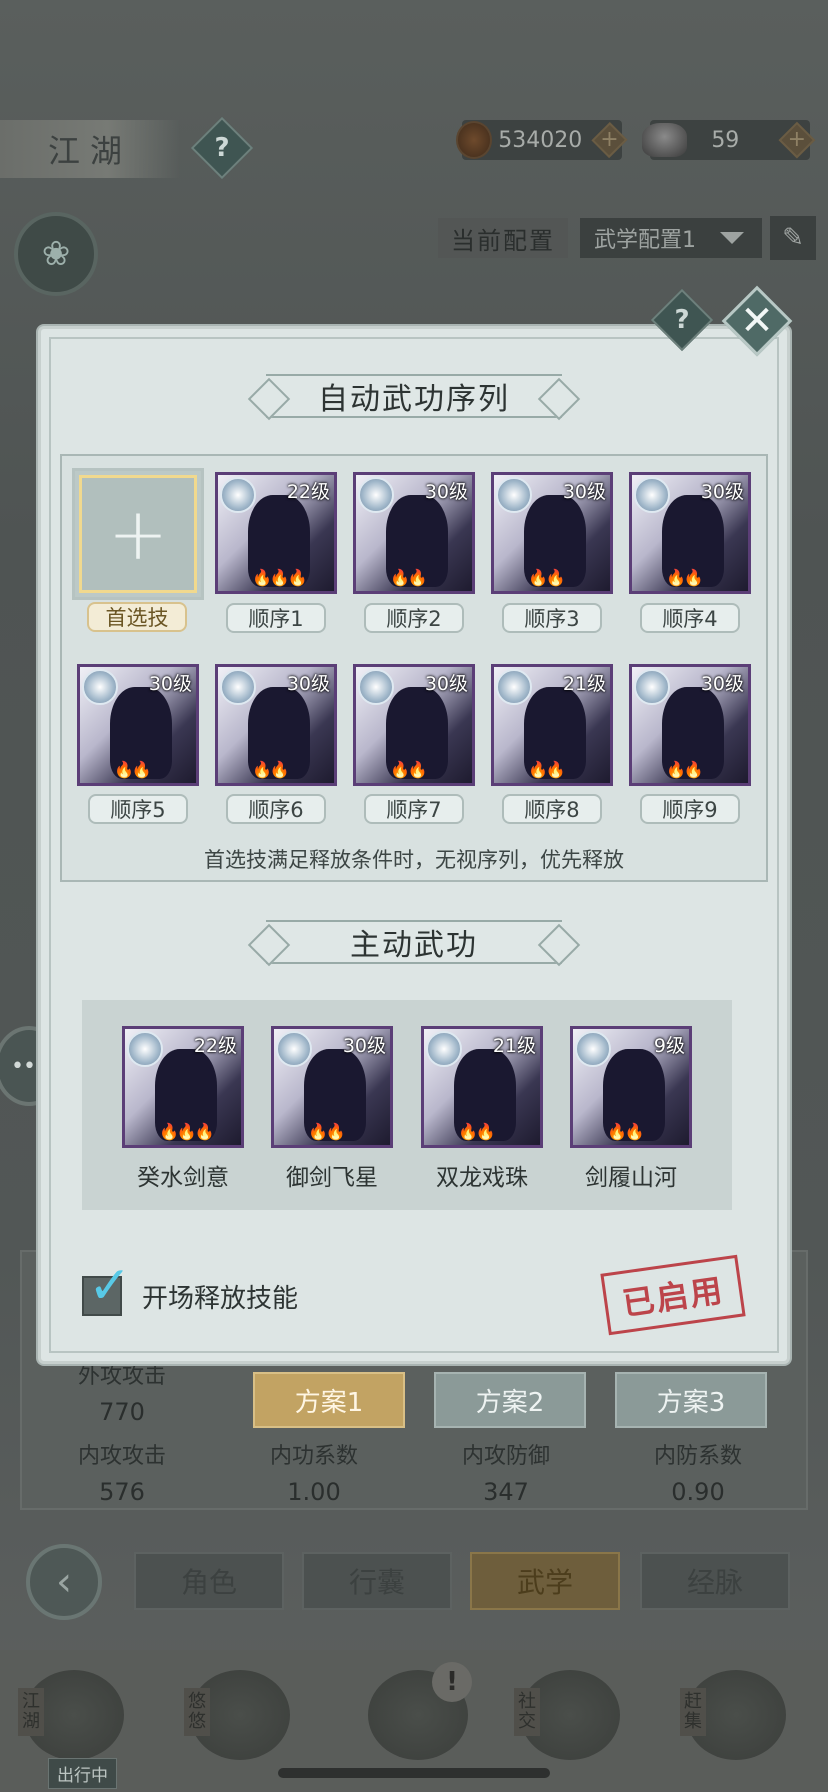 This screenshot has width=828, height=1792. I want to click on edit-config-button: ✎, so click(793, 238).